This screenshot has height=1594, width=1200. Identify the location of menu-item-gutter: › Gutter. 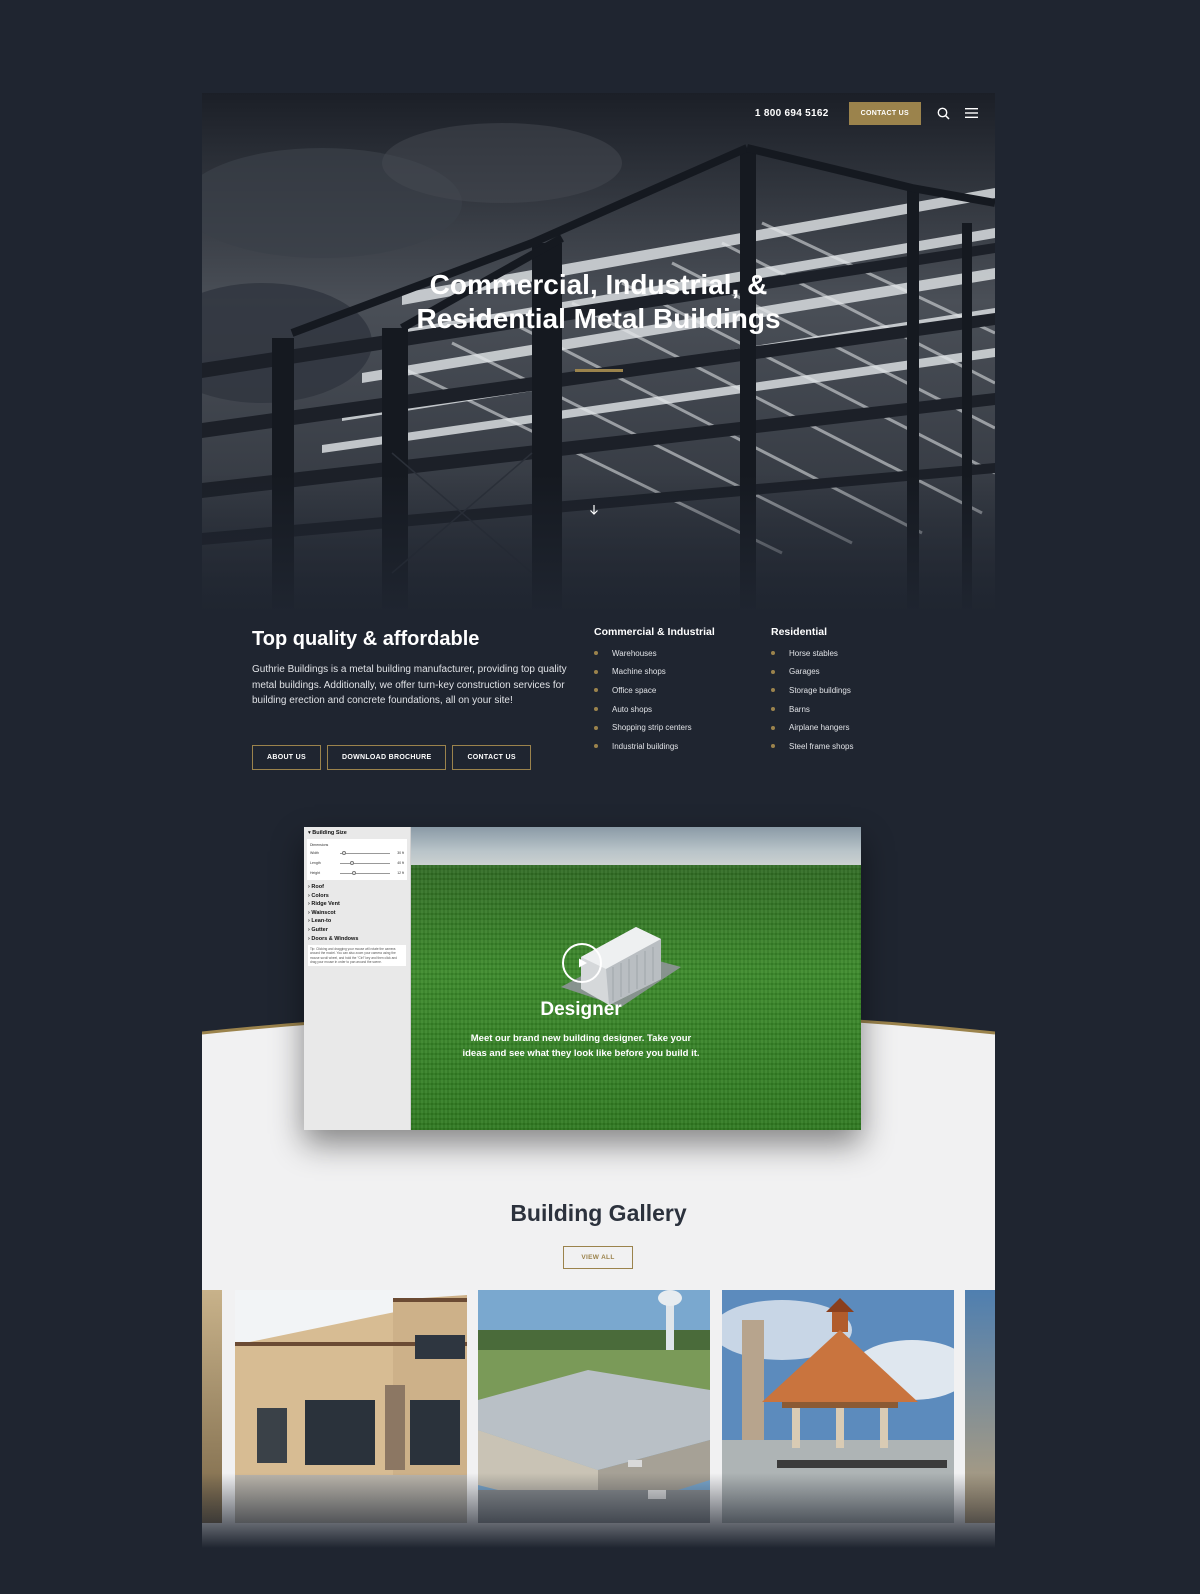
(357, 930).